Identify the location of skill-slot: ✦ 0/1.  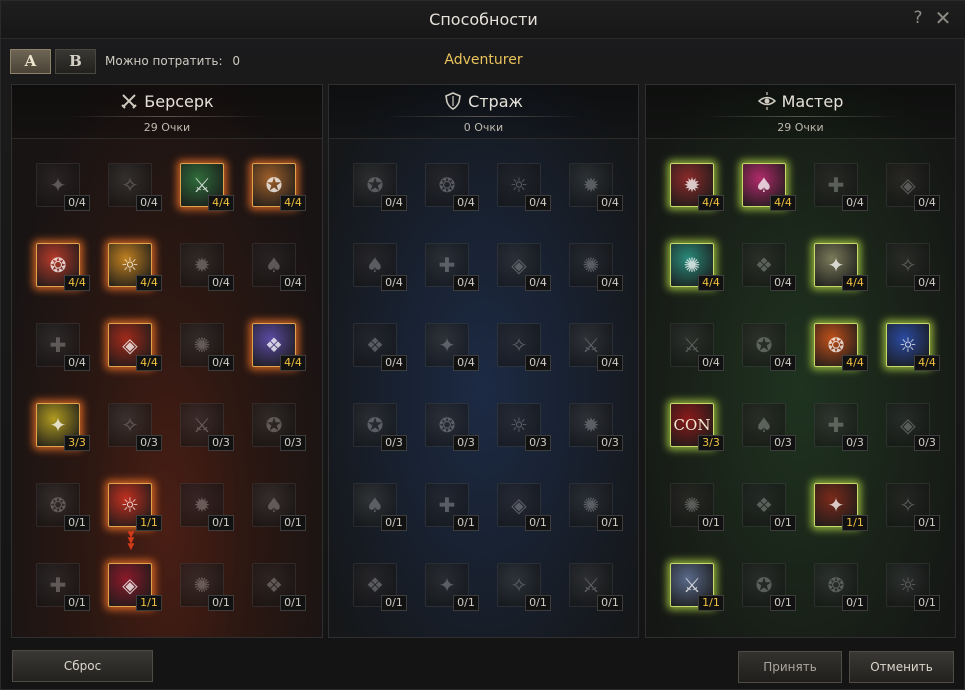
(452, 587).